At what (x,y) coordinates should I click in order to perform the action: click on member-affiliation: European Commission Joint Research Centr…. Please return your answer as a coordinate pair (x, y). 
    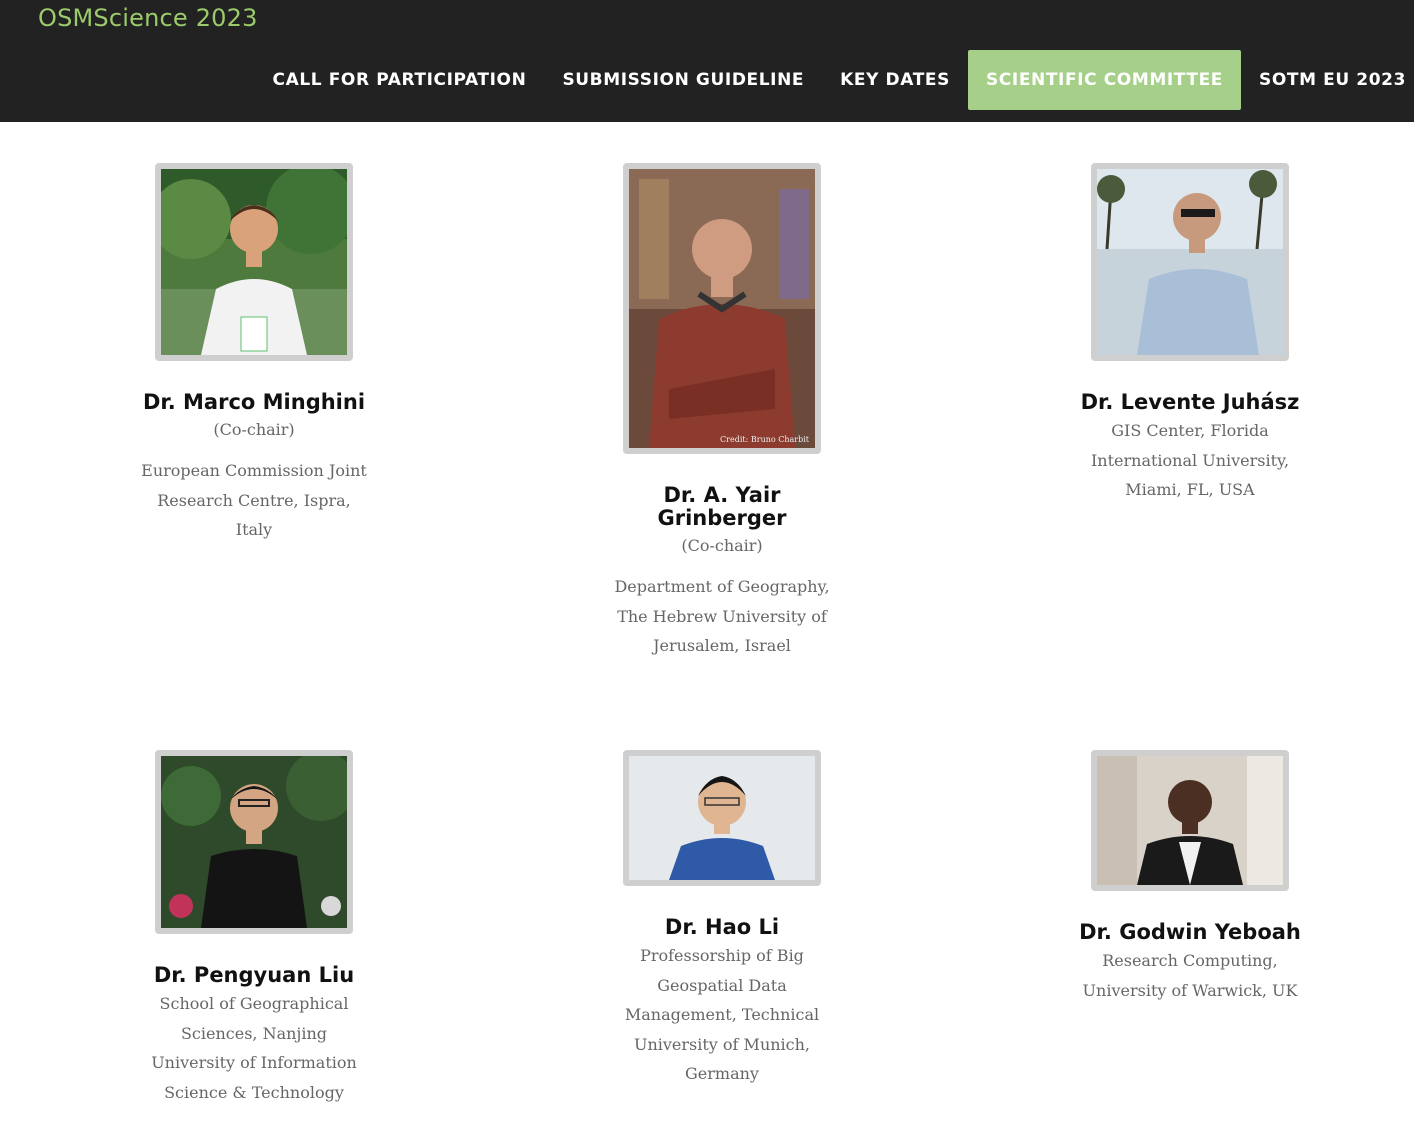
    Looking at the image, I should click on (254, 500).